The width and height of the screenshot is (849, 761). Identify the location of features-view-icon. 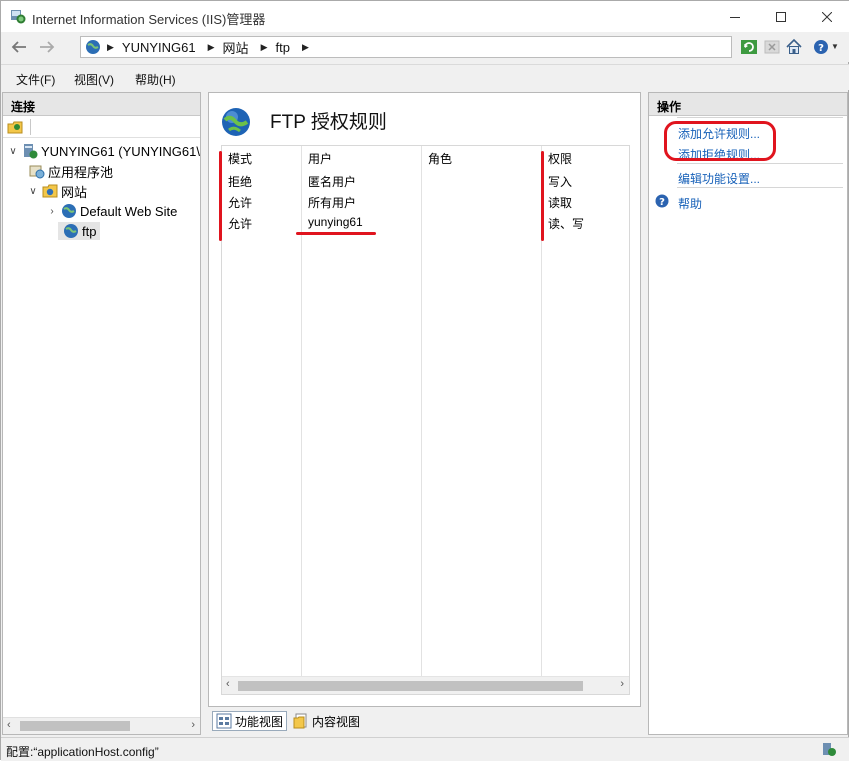
(224, 721).